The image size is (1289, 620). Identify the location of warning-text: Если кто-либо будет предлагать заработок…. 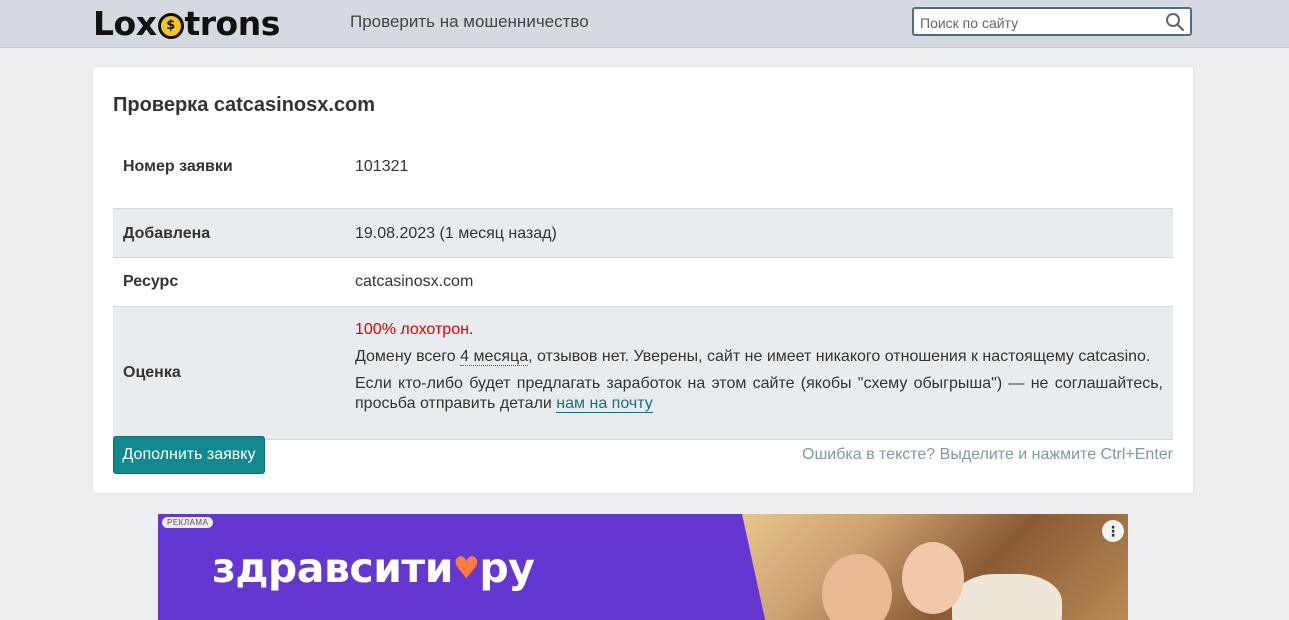
(759, 394).